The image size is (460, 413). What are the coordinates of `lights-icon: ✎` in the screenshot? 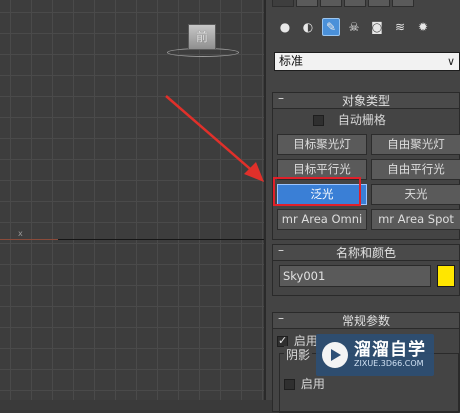 It's located at (331, 27).